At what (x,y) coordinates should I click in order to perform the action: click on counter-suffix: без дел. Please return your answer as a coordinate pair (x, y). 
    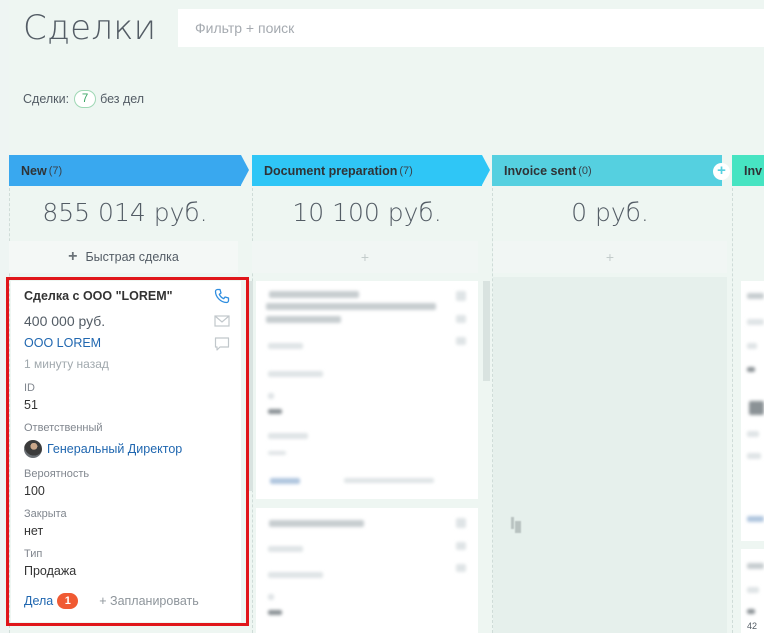
    Looking at the image, I should click on (122, 99).